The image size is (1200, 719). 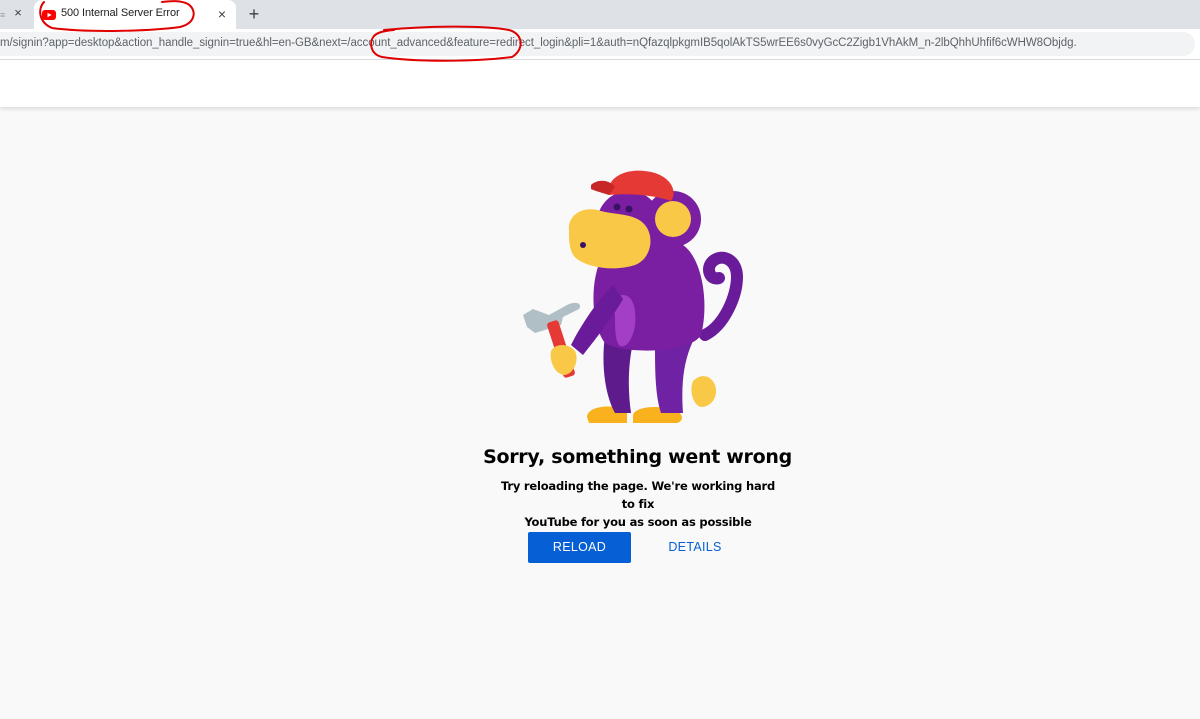 I want to click on tab-strip: ≡ × 500 Internal Server Error × +, so click(x=600, y=14).